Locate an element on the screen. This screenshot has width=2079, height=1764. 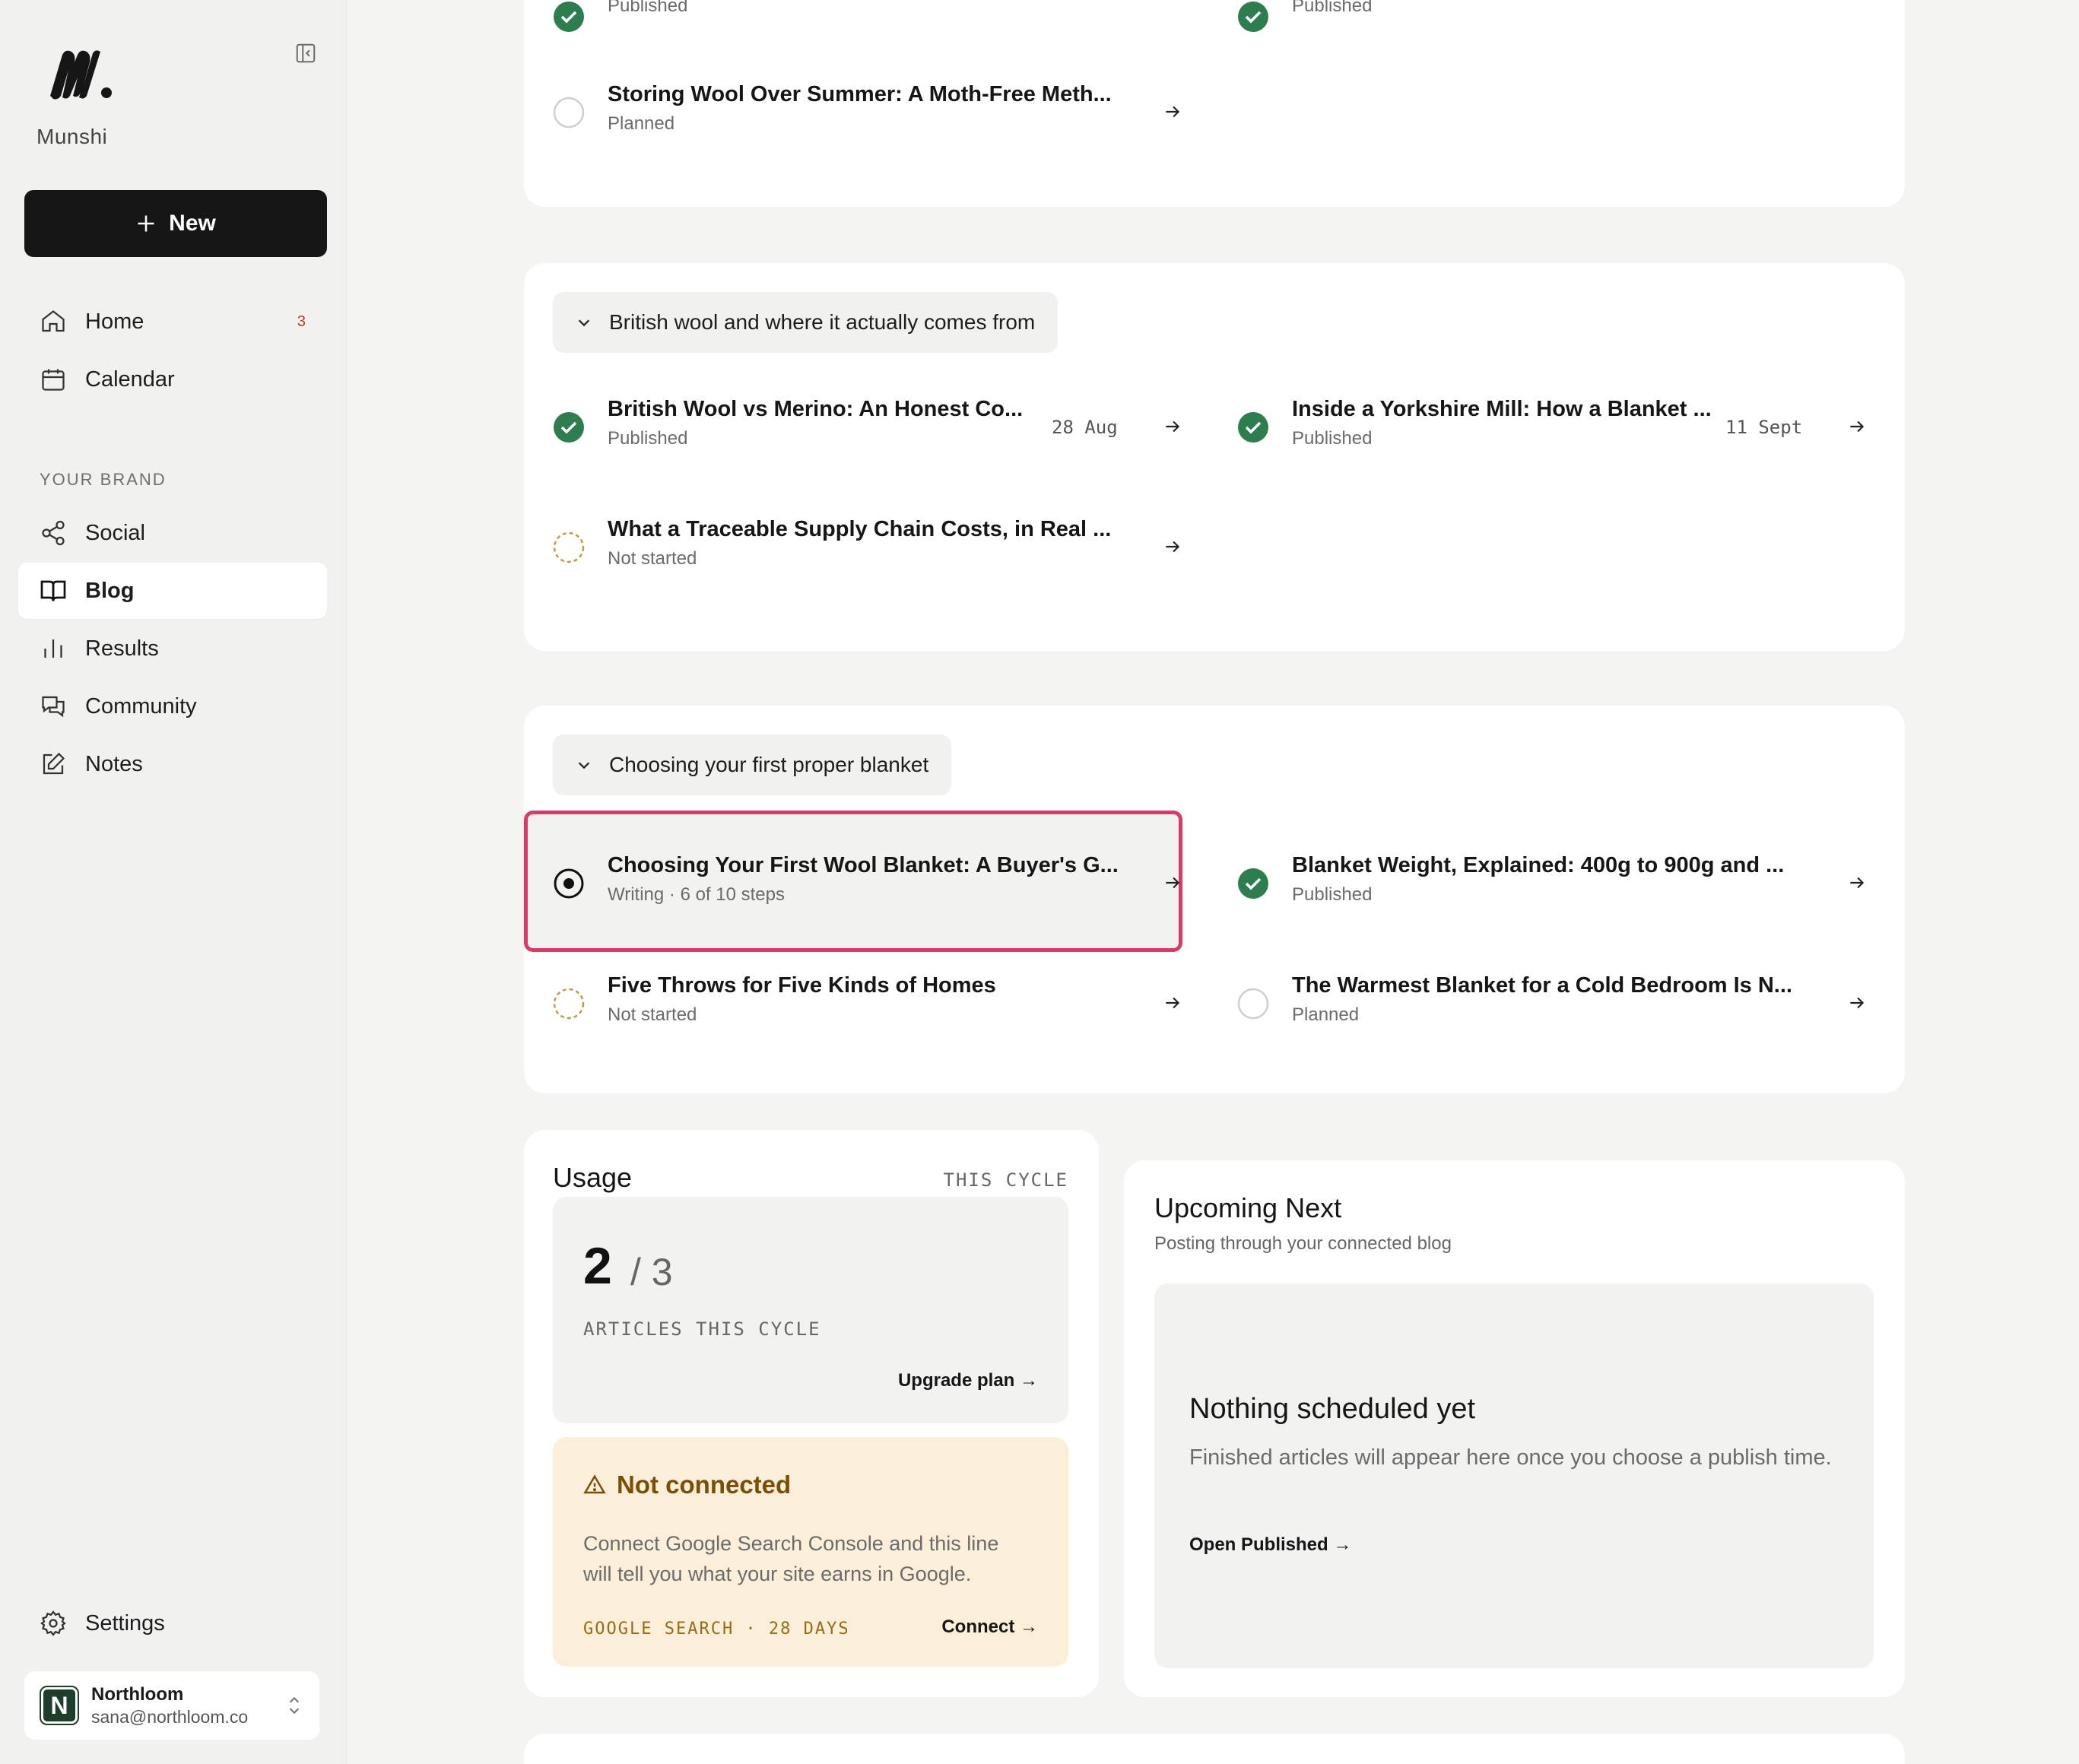
account-avatar: N is located at coordinates (59, 1706).